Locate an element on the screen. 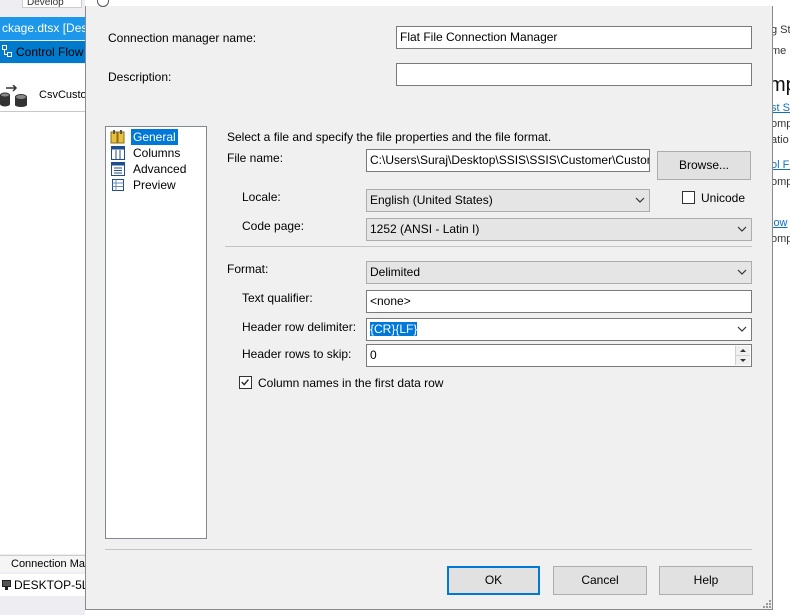 Image resolution: width=790 pixels, height=615 pixels. design-surface is located at coordinates (42, 309).